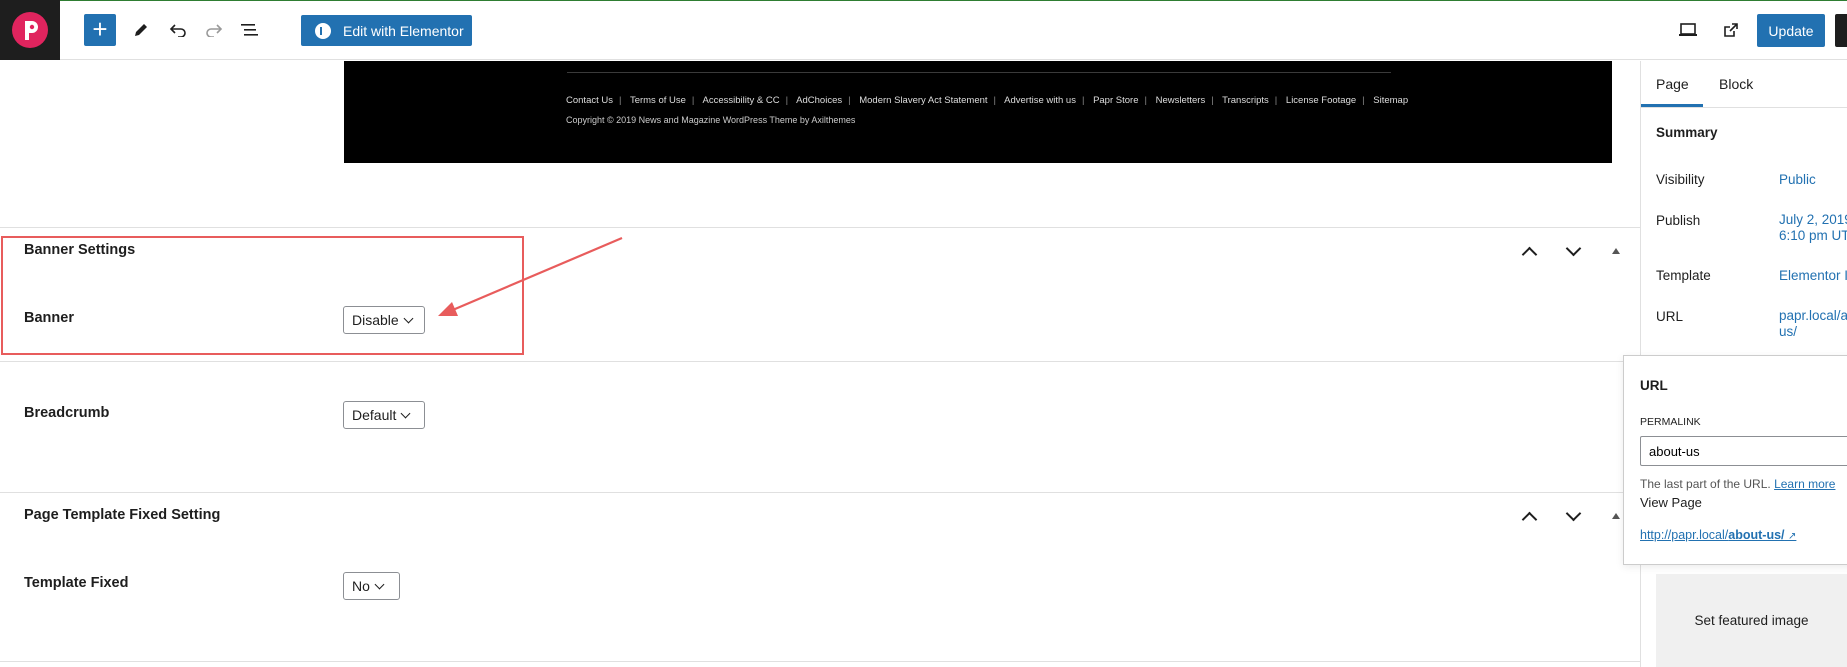 The height and width of the screenshot is (667, 1847). Describe the element at coordinates (1678, 220) in the screenshot. I see `publish-label: Publish` at that location.